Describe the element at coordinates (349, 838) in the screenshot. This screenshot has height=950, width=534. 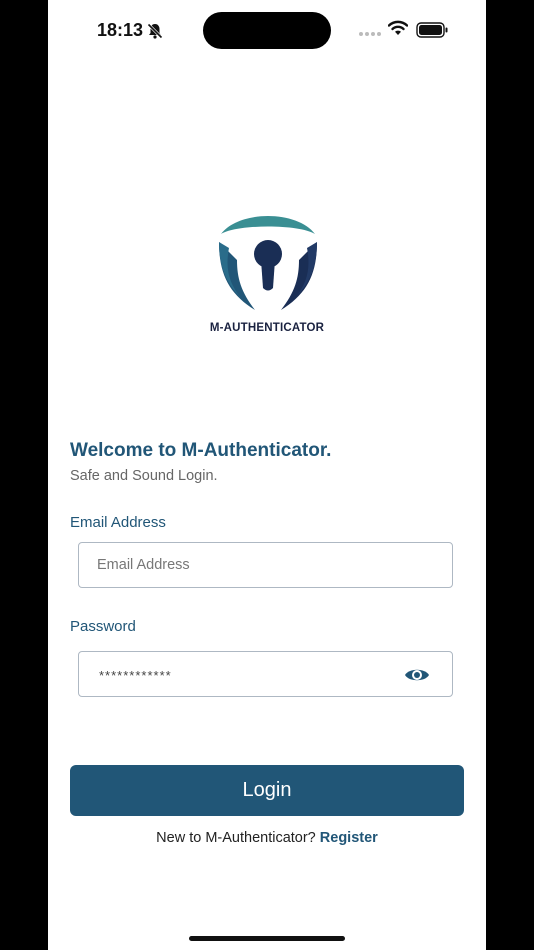
I see `register-link: Register` at that location.